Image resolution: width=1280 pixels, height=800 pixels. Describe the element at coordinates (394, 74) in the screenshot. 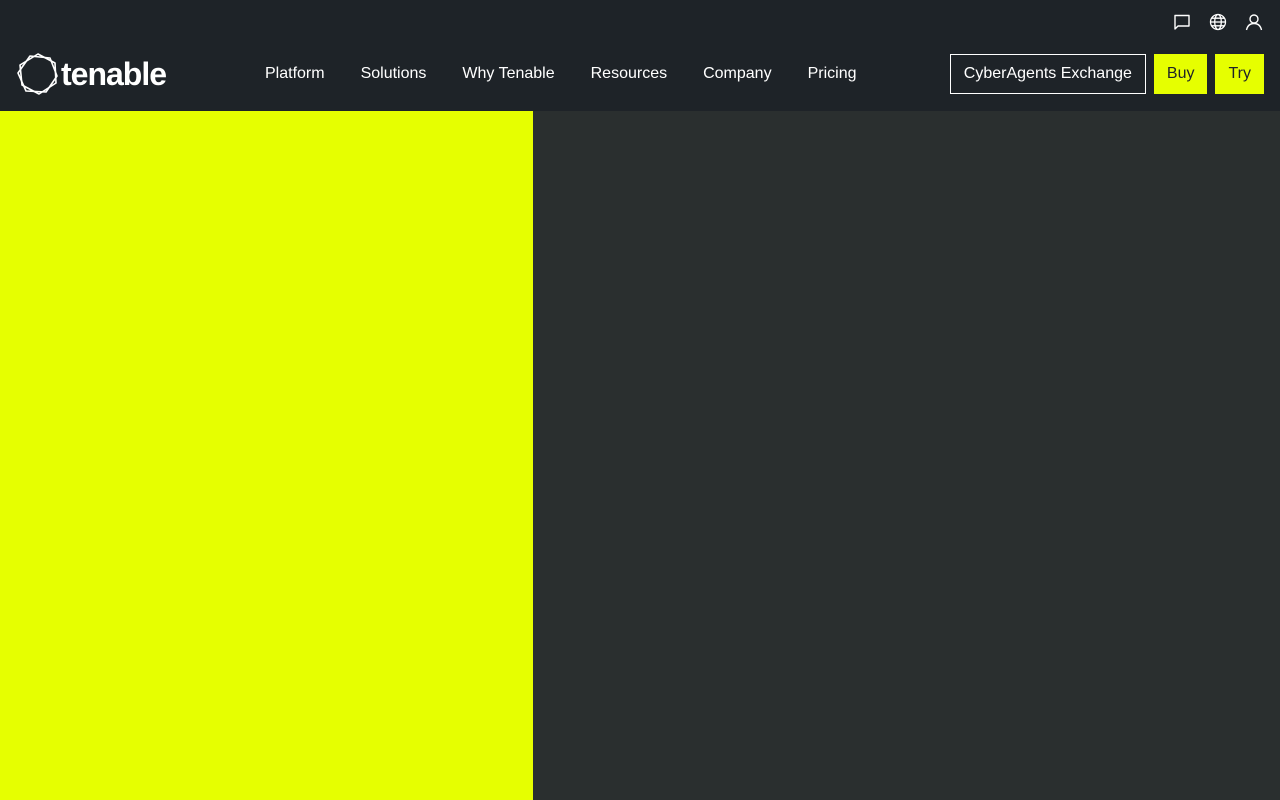

I see `nav-item-solutions: Solutions` at that location.